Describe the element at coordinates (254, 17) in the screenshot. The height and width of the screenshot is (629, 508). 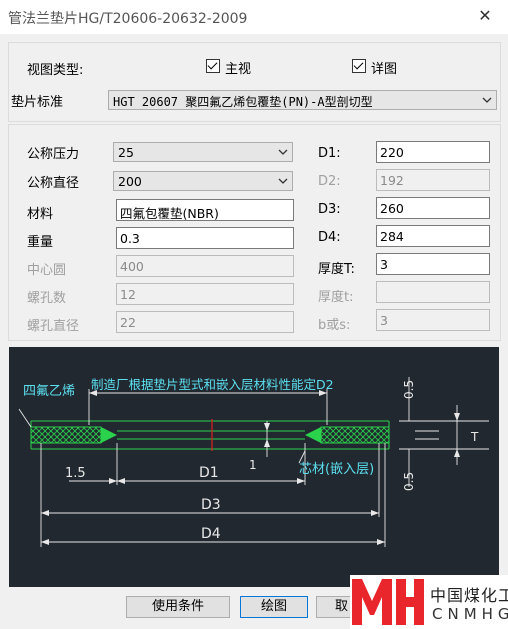
I see `title-bar: 管法兰垫片HG/T20606-20632-2009 ✕` at that location.